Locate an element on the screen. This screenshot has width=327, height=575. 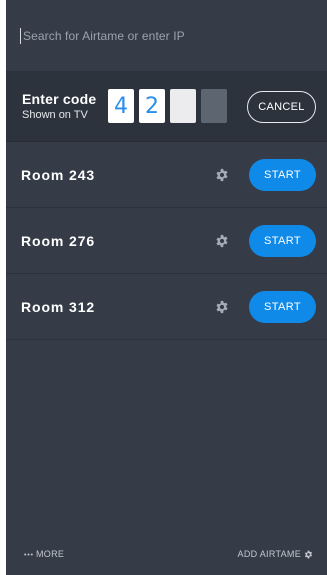
room-name: Room 243 is located at coordinates (58, 174).